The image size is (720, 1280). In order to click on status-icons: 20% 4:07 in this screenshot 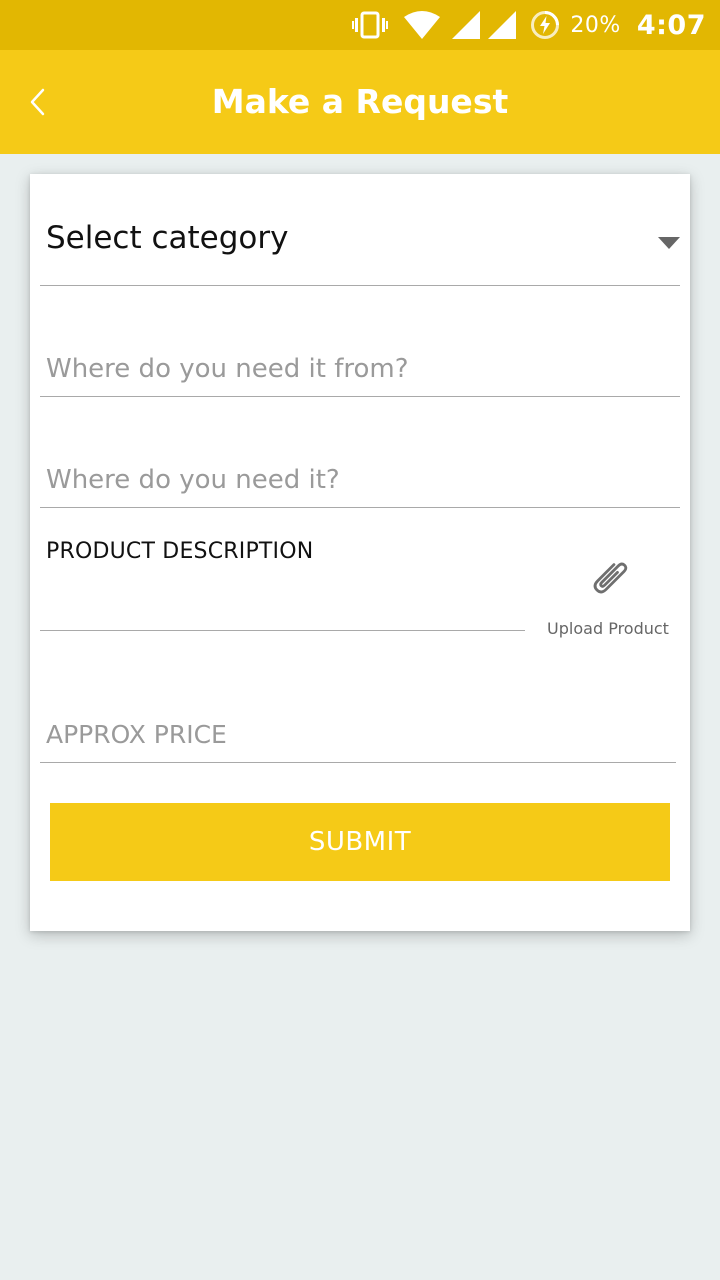, I will do `click(529, 25)`.